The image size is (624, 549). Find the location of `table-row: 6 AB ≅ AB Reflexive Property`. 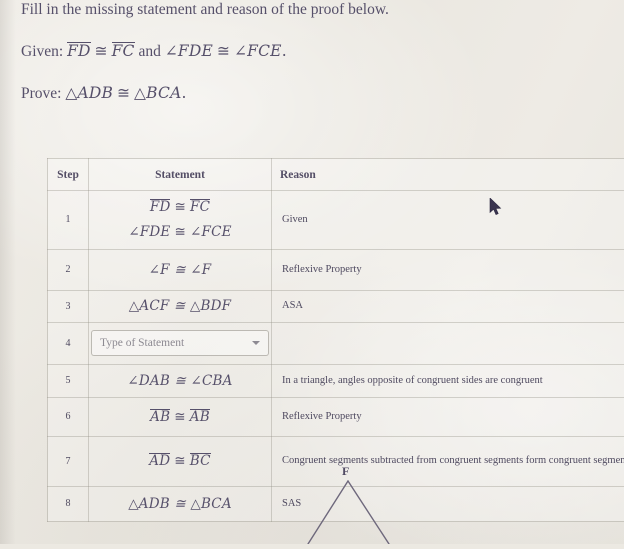

table-row: 6 AB ≅ AB Reflexive Property is located at coordinates (336, 416).